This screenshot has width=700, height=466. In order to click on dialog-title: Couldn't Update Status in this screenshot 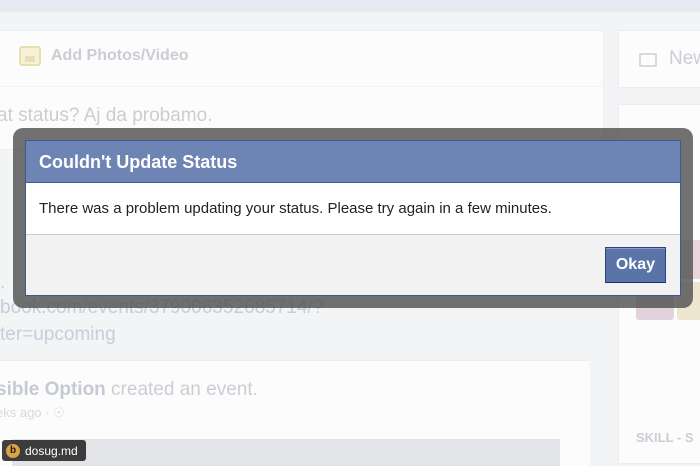, I will do `click(353, 162)`.